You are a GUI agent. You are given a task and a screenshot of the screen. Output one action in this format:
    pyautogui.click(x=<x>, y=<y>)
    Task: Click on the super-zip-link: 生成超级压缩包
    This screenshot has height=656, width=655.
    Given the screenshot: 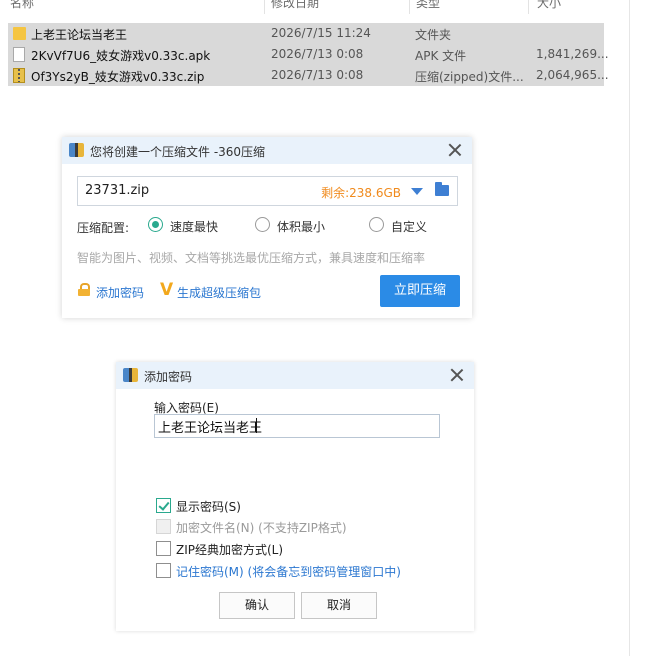 What is the action you would take?
    pyautogui.click(x=219, y=292)
    